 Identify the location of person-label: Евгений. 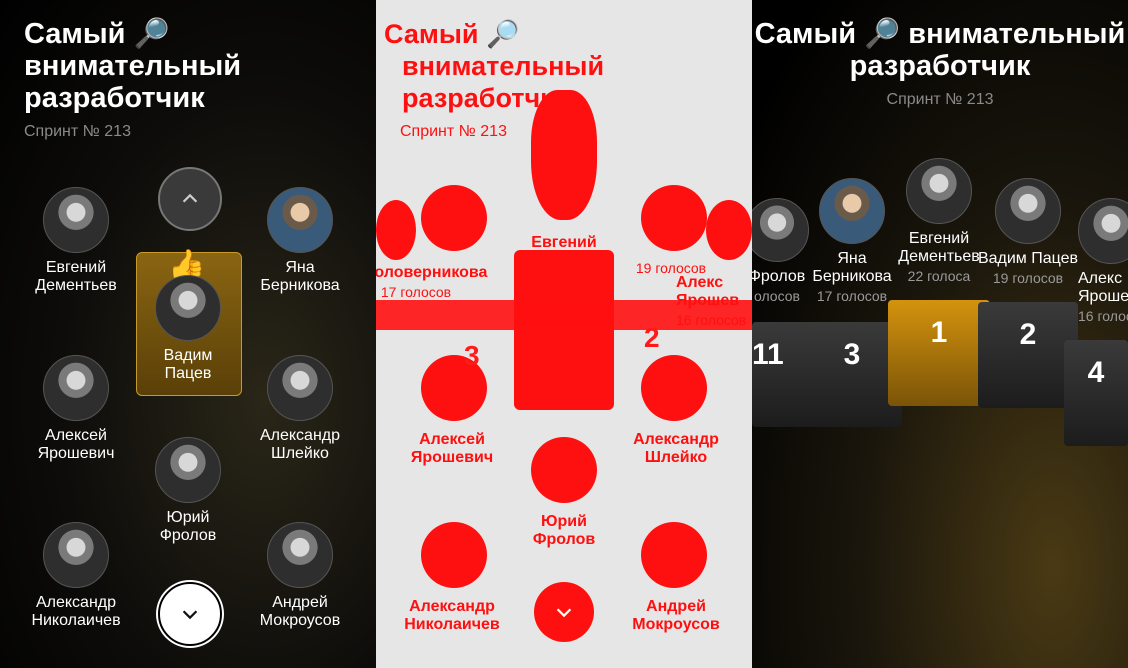
(564, 242).